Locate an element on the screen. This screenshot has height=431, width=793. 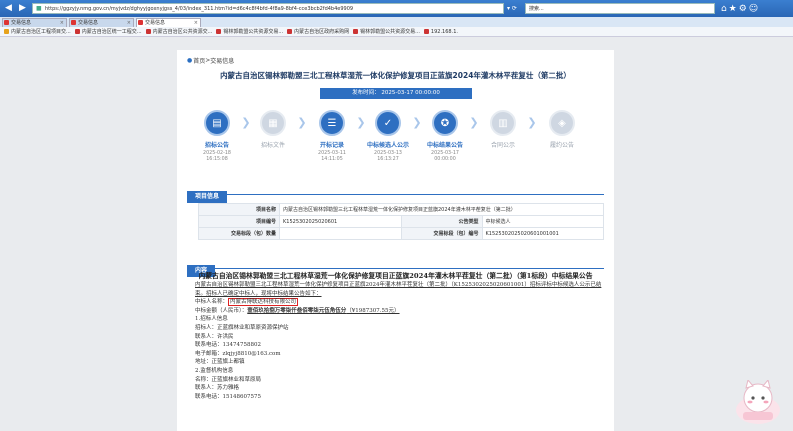
label-cell: 公告类型 is located at coordinates (441, 221).